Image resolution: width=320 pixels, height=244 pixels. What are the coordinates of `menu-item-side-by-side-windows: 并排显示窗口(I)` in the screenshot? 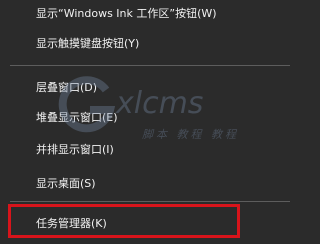 It's located at (150, 150).